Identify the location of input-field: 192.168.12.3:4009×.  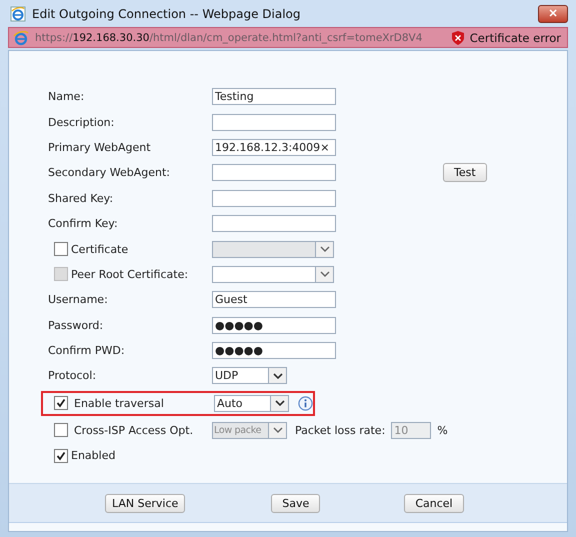
(274, 147).